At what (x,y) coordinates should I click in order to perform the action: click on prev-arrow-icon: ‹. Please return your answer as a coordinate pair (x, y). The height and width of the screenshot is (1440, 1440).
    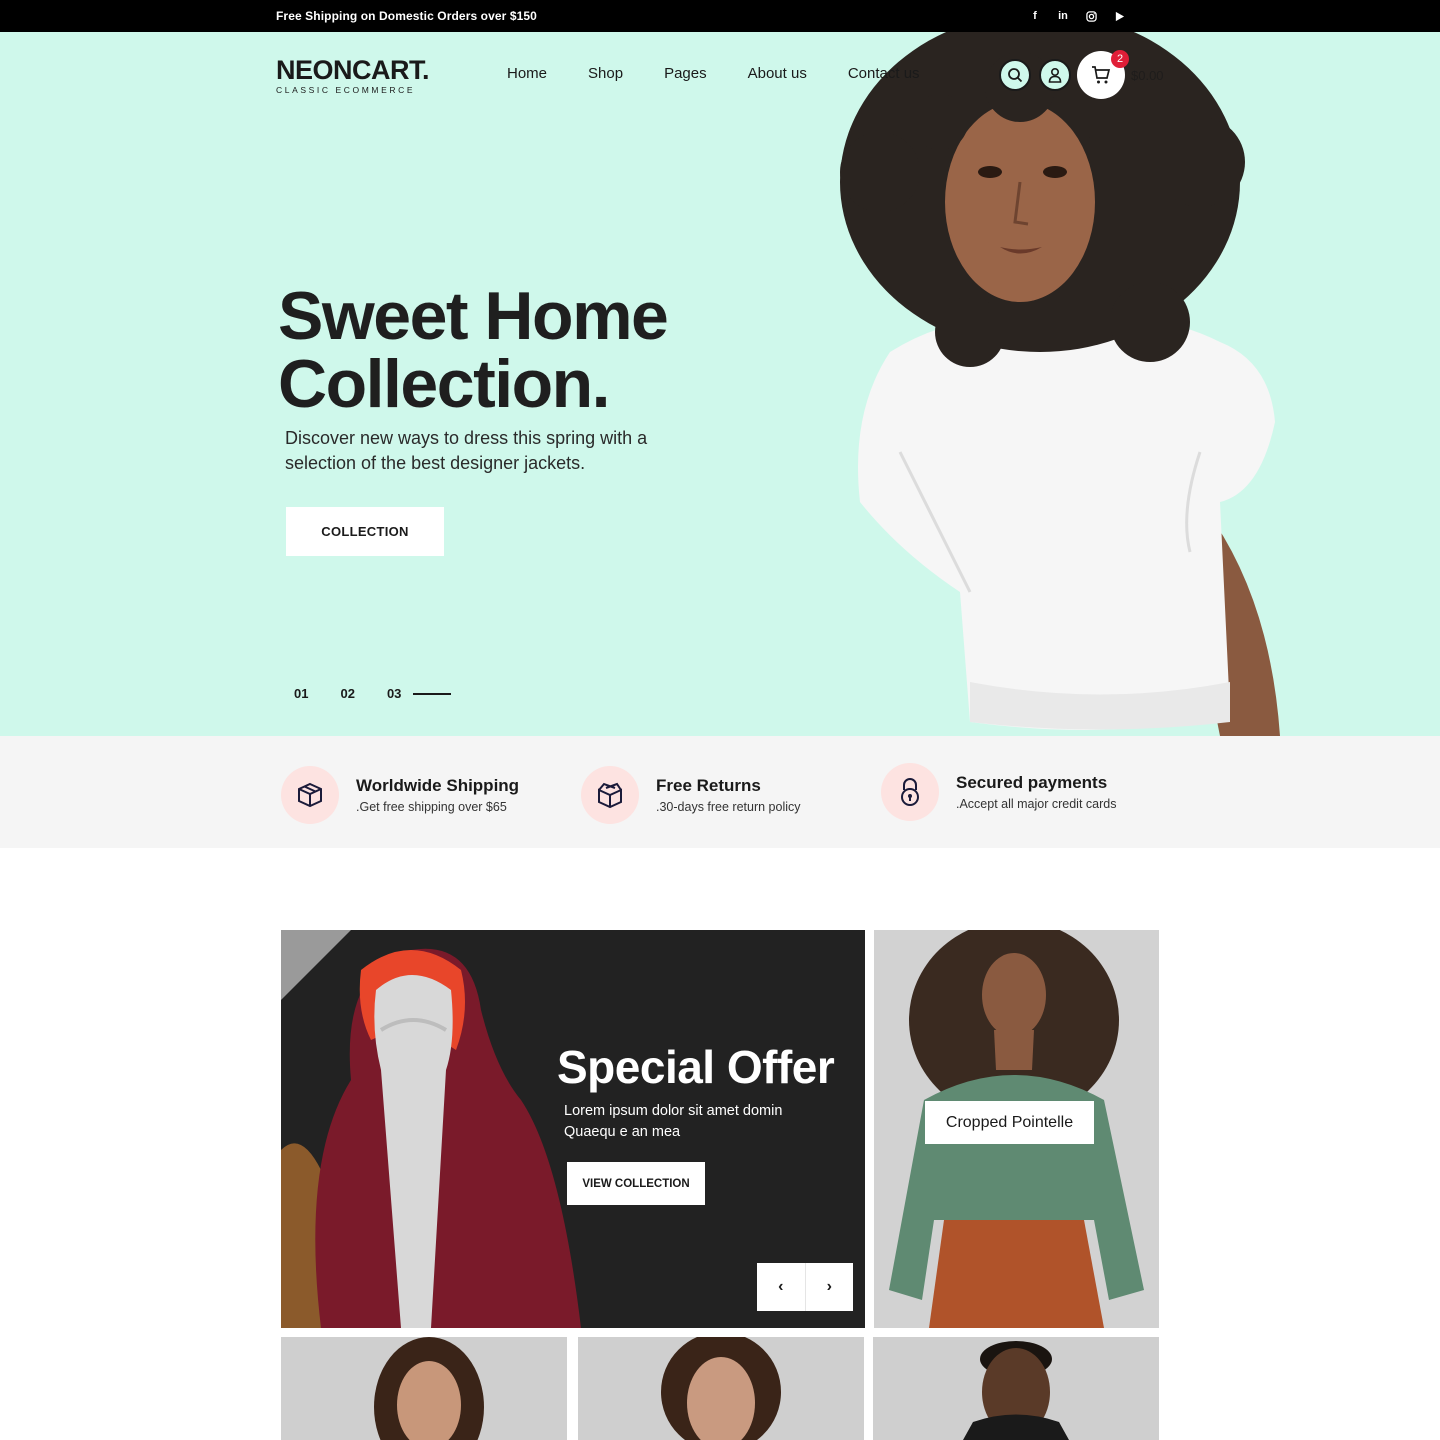
    Looking at the image, I should click on (781, 1287).